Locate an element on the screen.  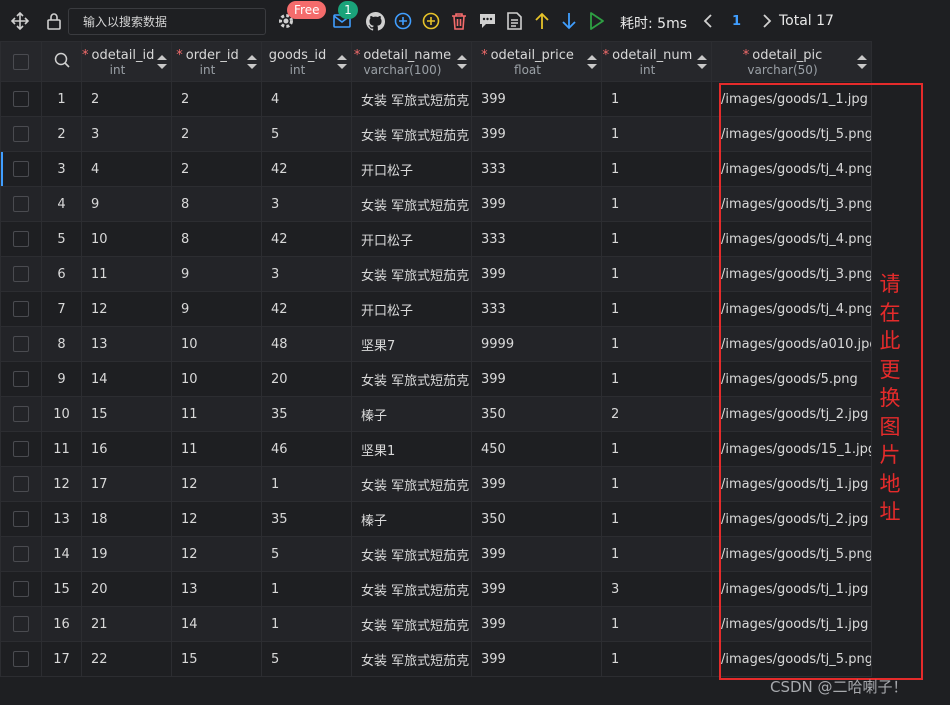
arrow-down-icon is located at coordinates (569, 21).